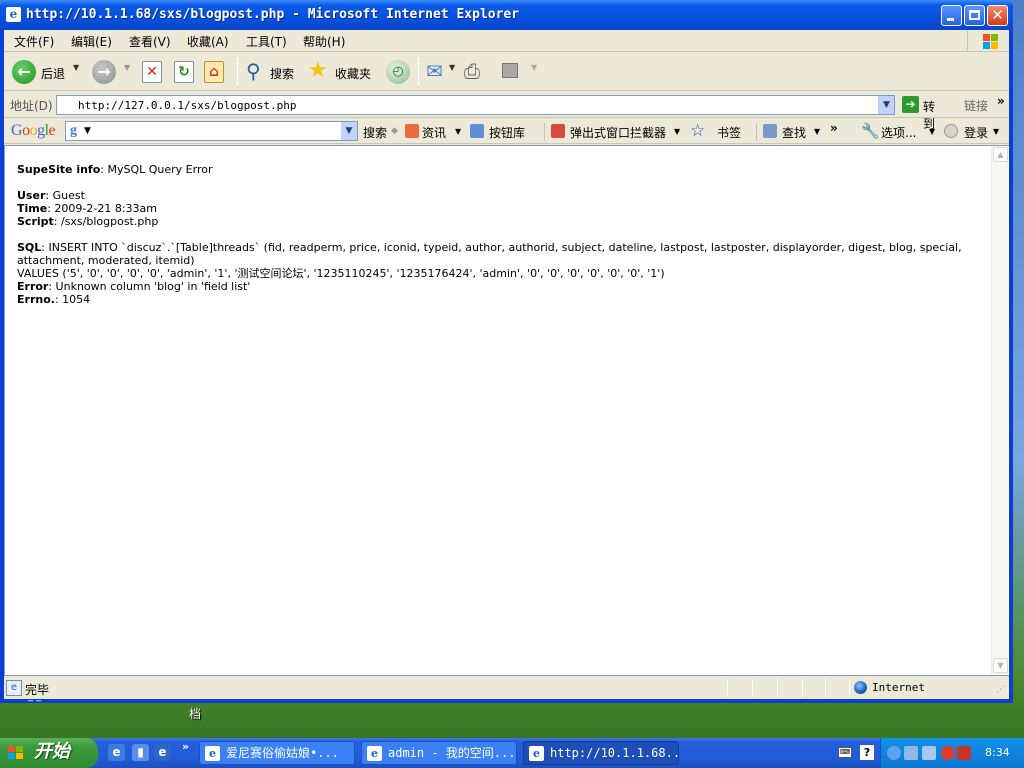  I want to click on news-button: 资讯, so click(434, 132).